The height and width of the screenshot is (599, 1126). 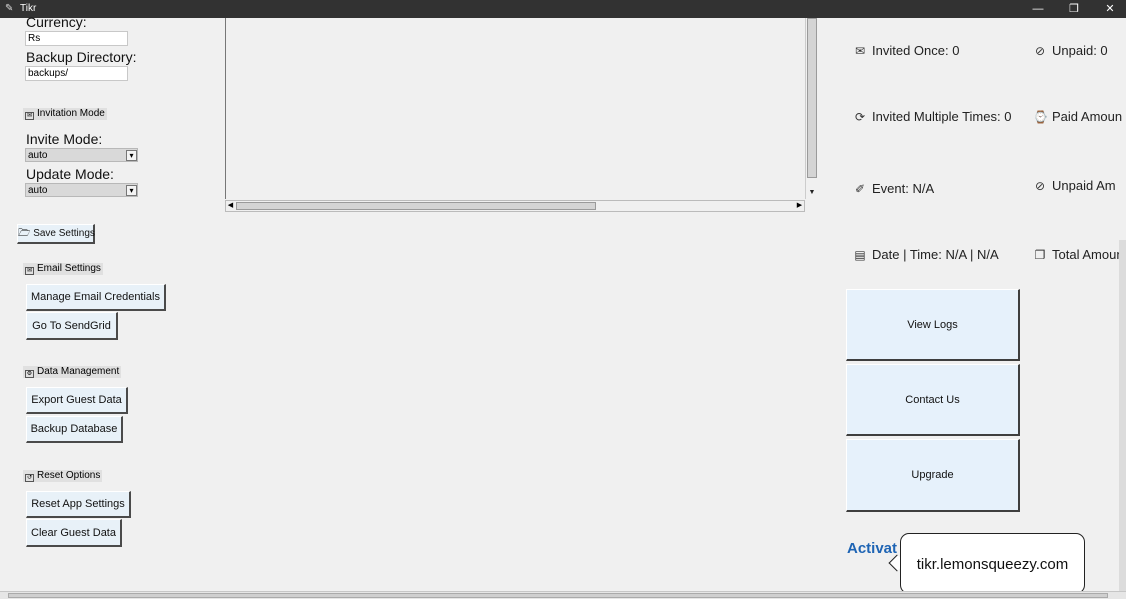 What do you see at coordinates (873, 548) in the screenshot?
I see `activate-link: Activat` at bounding box center [873, 548].